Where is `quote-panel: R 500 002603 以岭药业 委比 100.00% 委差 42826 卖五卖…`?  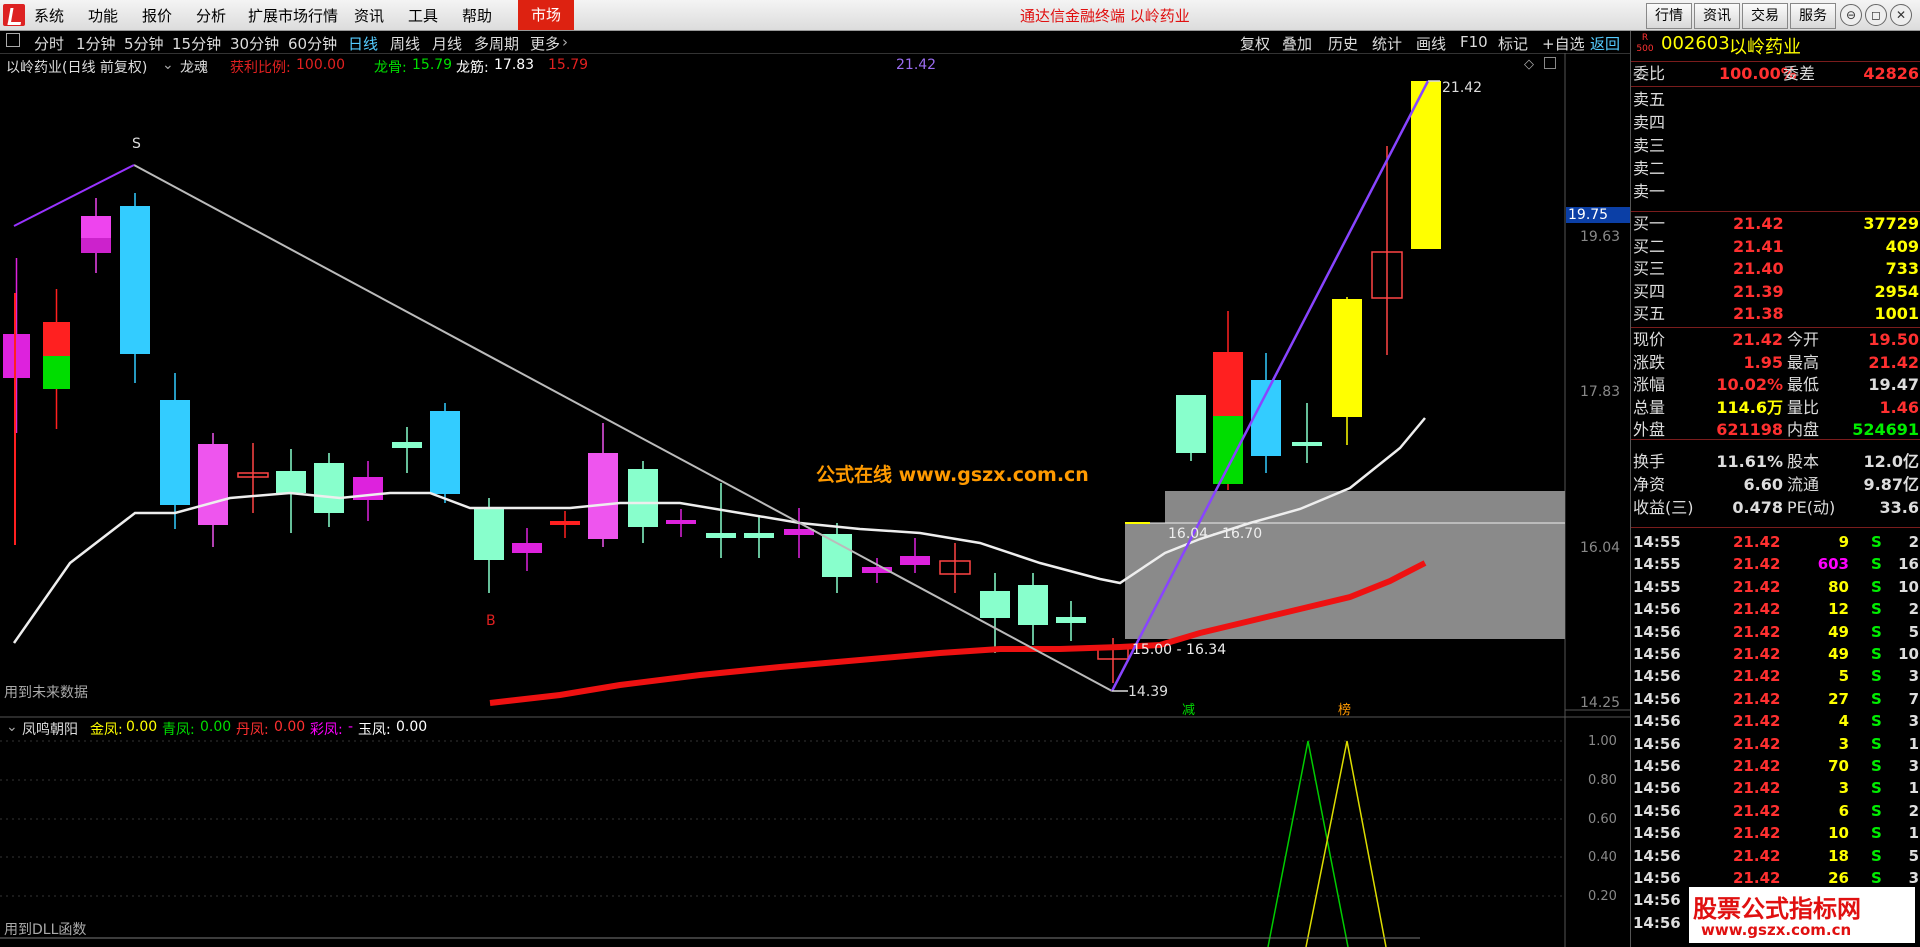 quote-panel: R 500 002603 以岭药业 委比 100.00% 委差 42826 卖五卖… is located at coordinates (1775, 489).